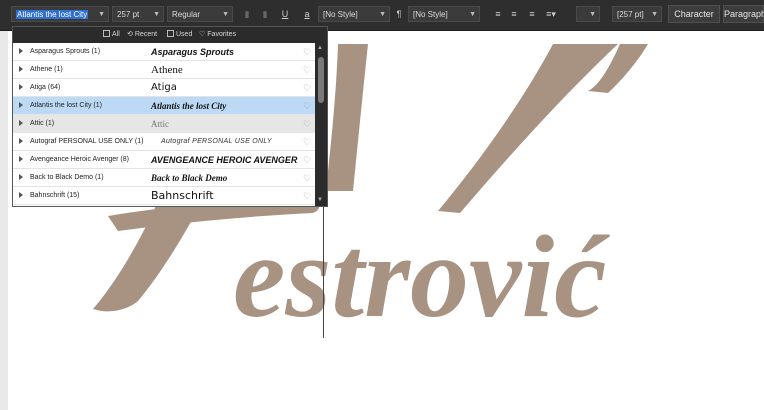 The width and height of the screenshot is (764, 410). I want to click on font-name: Autograf PERSONAL USE ONLY (1), so click(87, 141).